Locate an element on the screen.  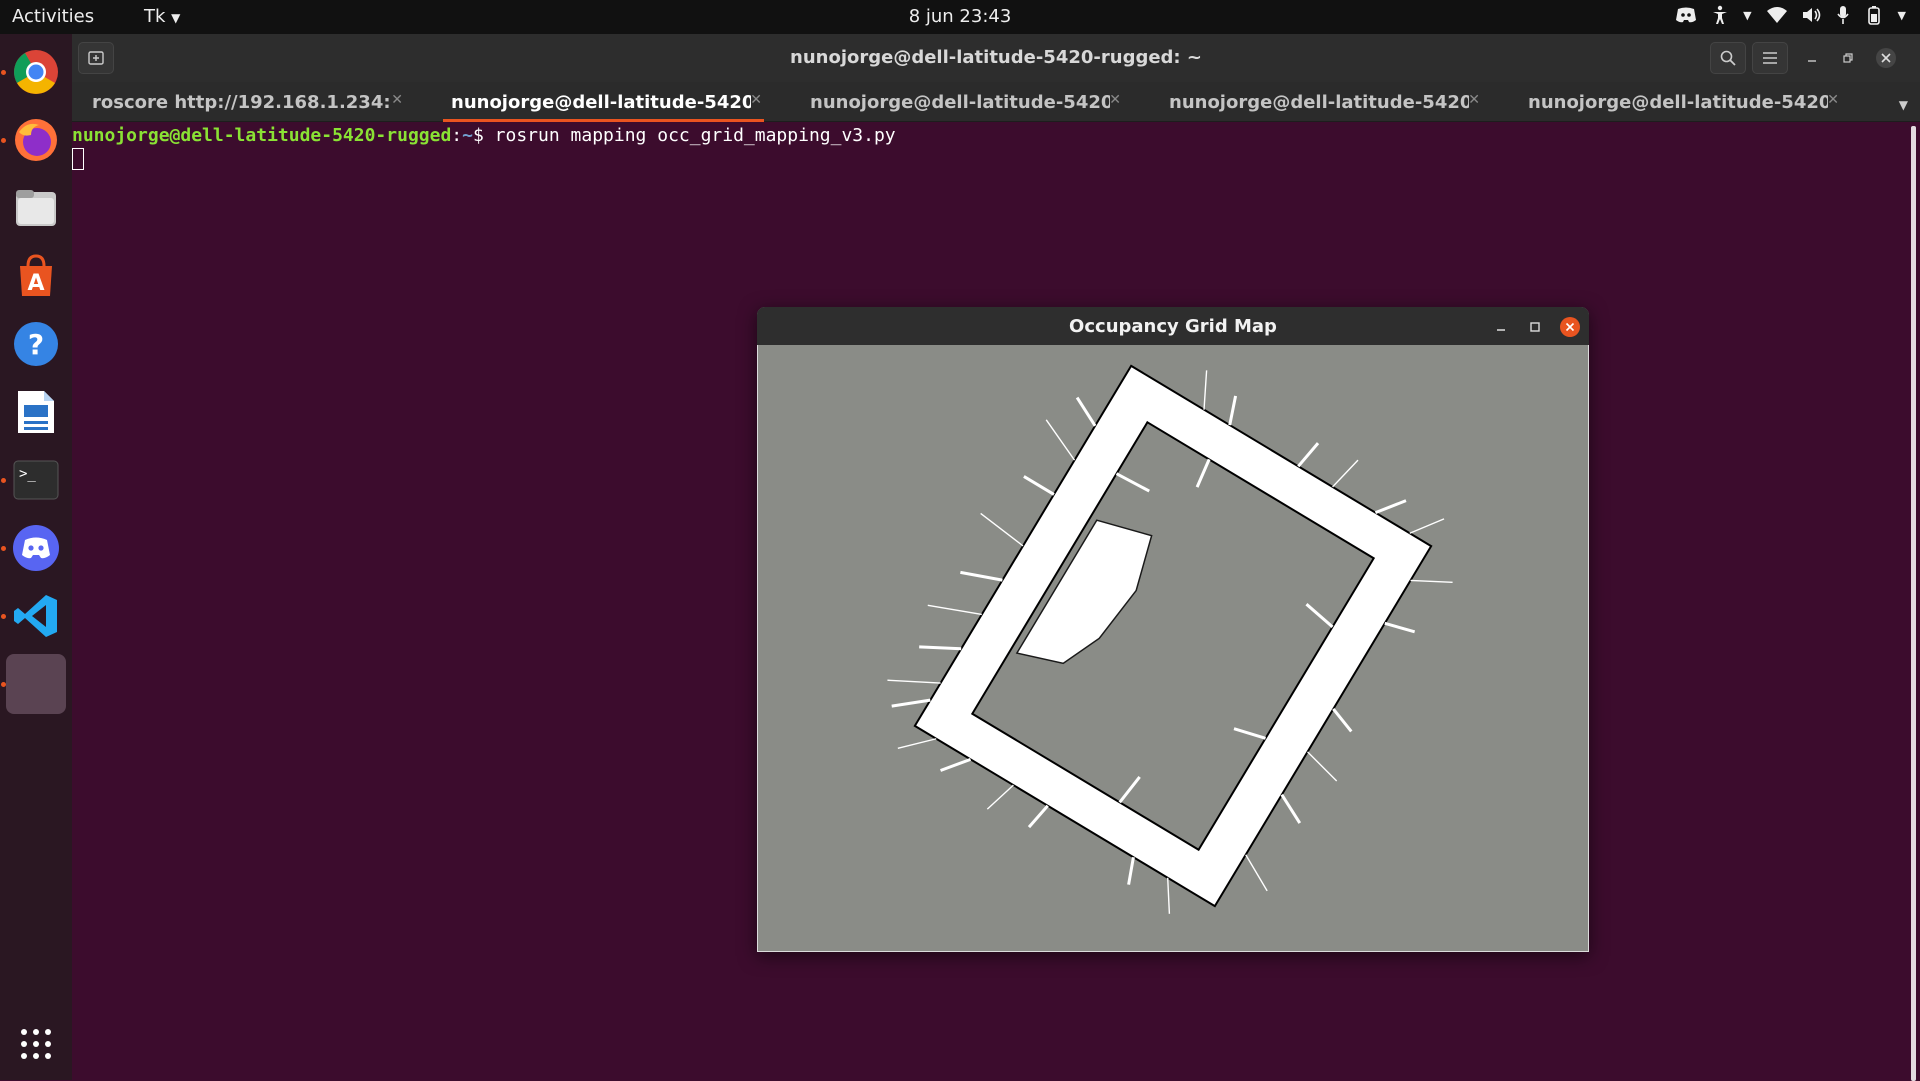
tab-terminal-3: nunojorge@dell-latitude-5420-r... ✕ is located at coordinates (968, 102).